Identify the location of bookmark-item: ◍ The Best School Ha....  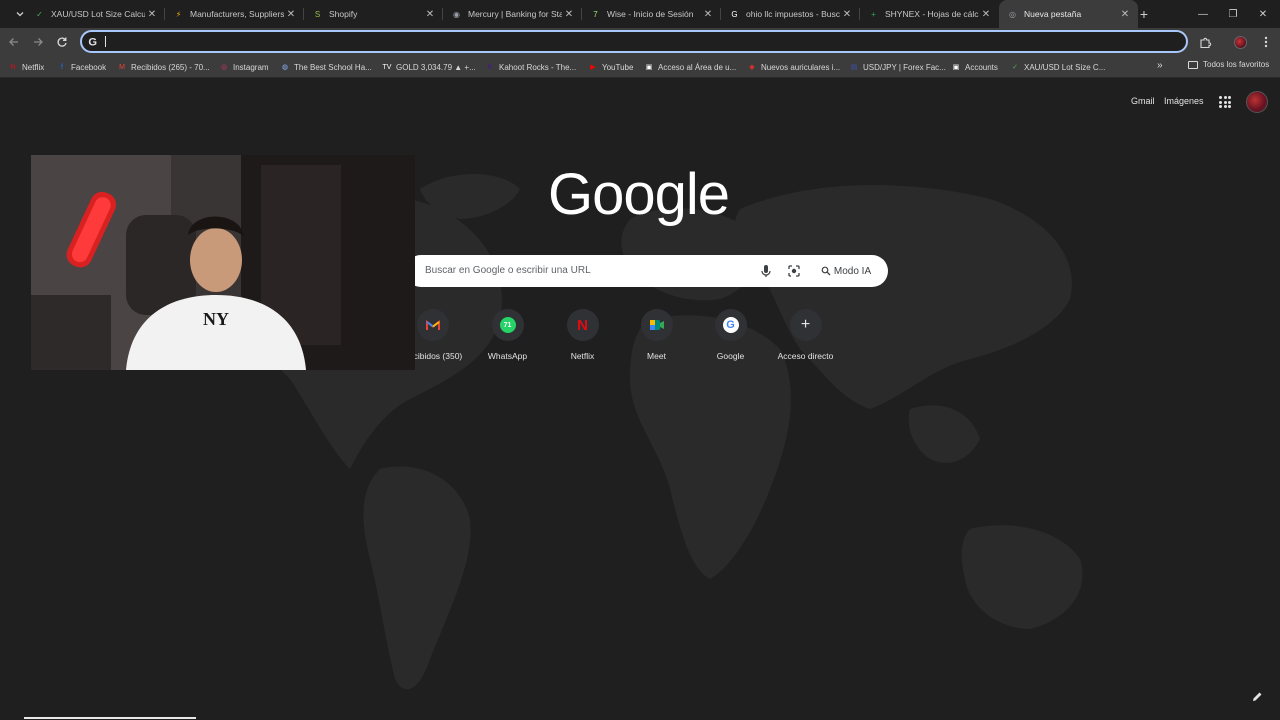
(326, 67).